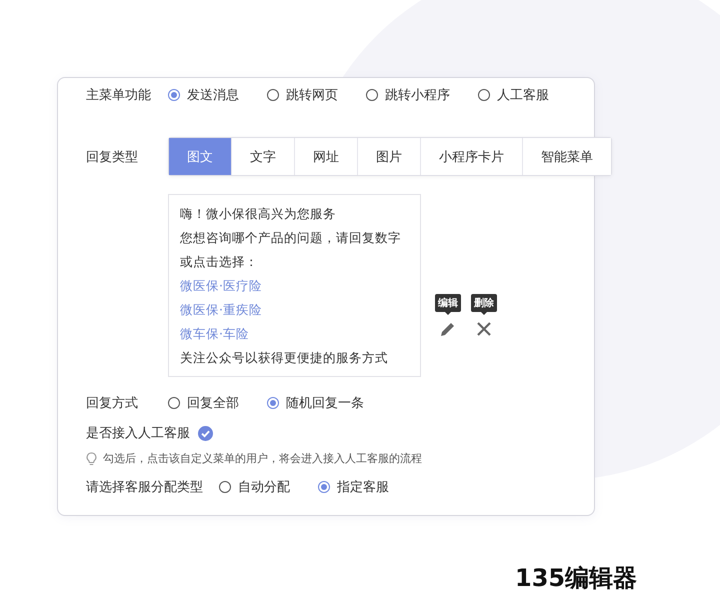  What do you see at coordinates (302, 95) in the screenshot?
I see `radio-option: 跳转网页` at bounding box center [302, 95].